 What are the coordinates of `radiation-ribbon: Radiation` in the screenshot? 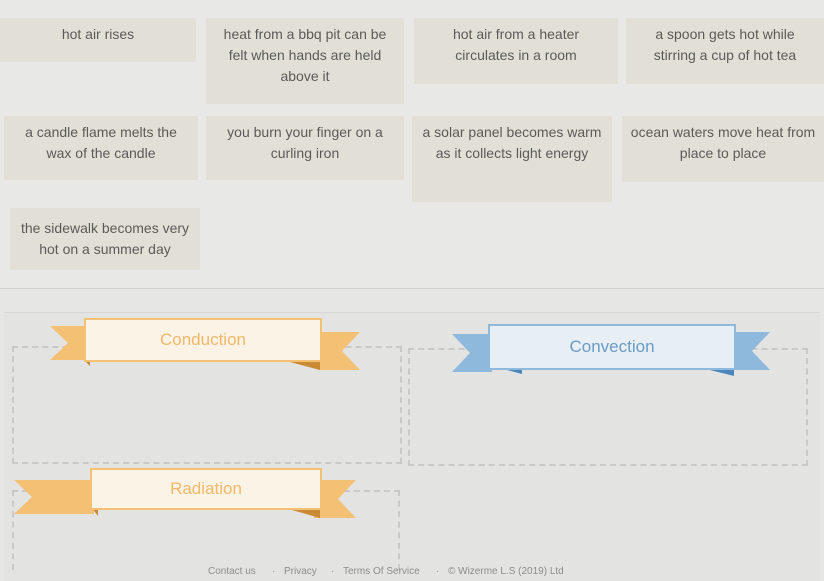 It's located at (185, 493).